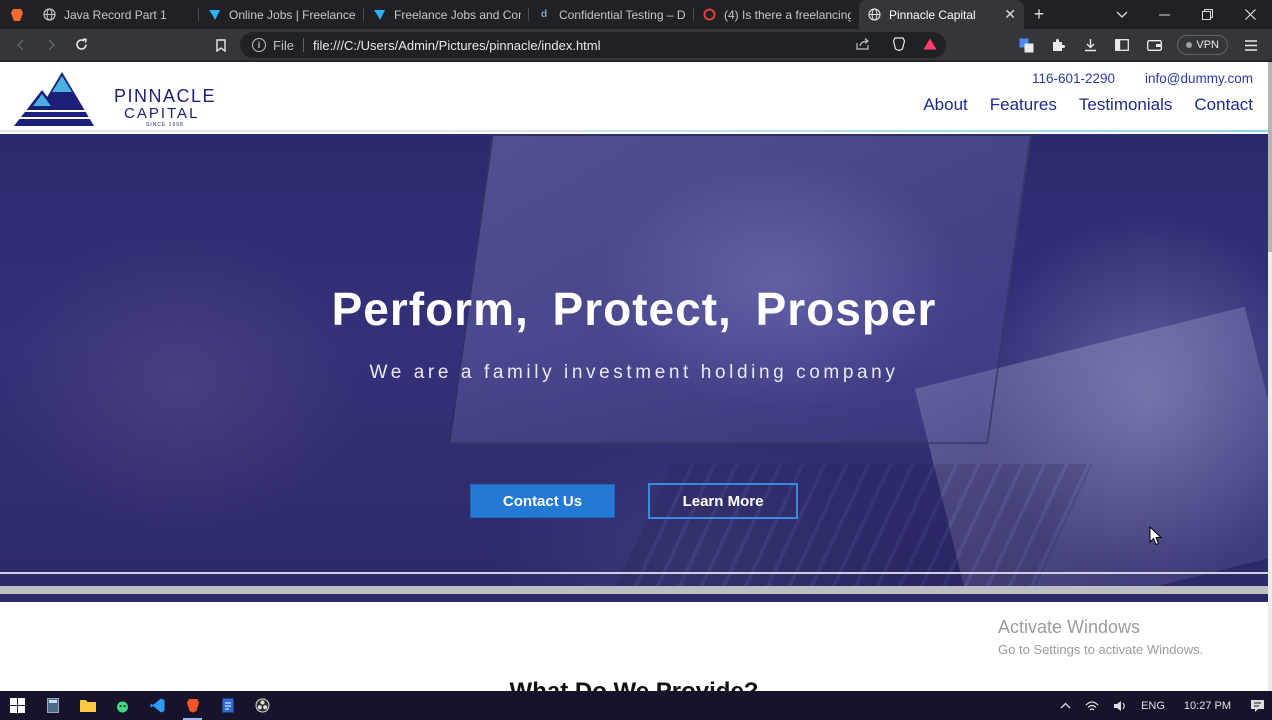 Image resolution: width=1272 pixels, height=720 pixels. What do you see at coordinates (227, 705) in the screenshot?
I see `notepad-icon` at bounding box center [227, 705].